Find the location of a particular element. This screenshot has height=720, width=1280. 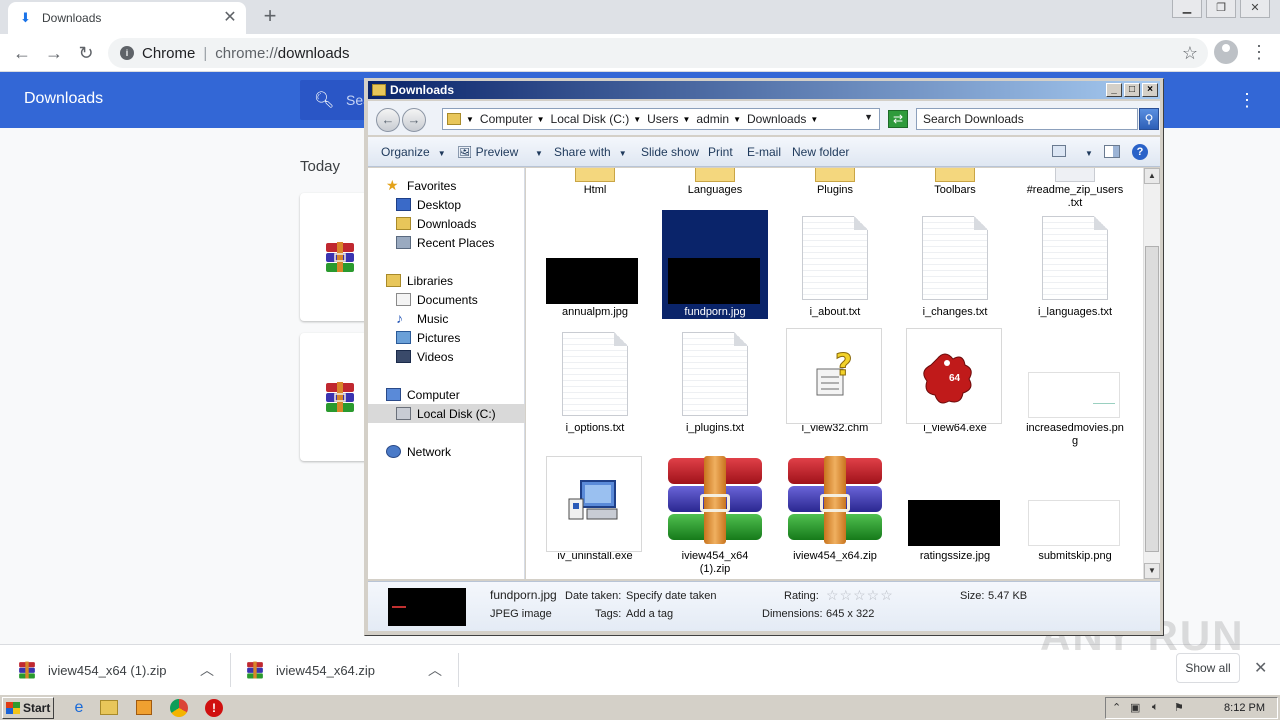

scroll-up-button: ▲ is located at coordinates (1152, 176).